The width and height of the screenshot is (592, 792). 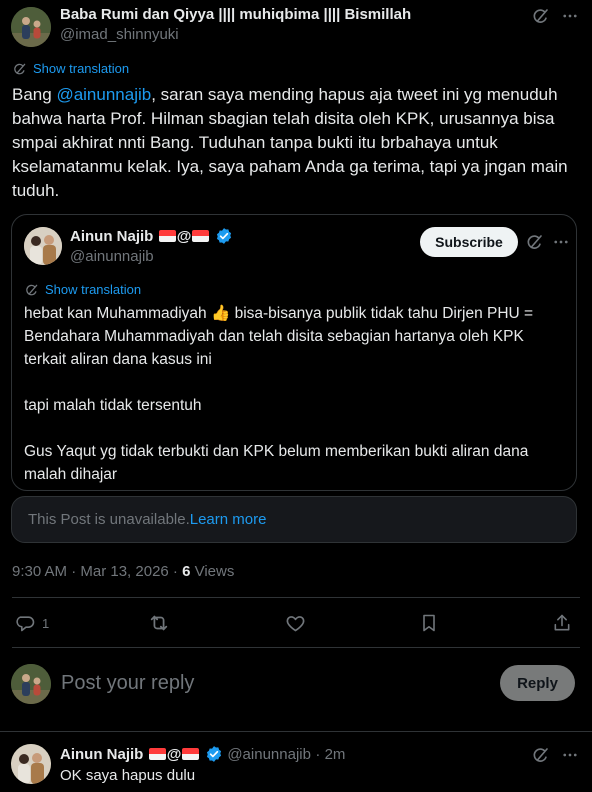 What do you see at coordinates (537, 683) in the screenshot?
I see `reply-submit-button: Reply` at bounding box center [537, 683].